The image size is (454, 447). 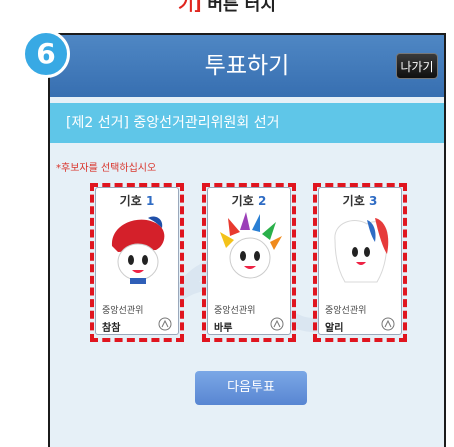 What do you see at coordinates (46, 54) in the screenshot?
I see `step-number-badge: 6` at bounding box center [46, 54].